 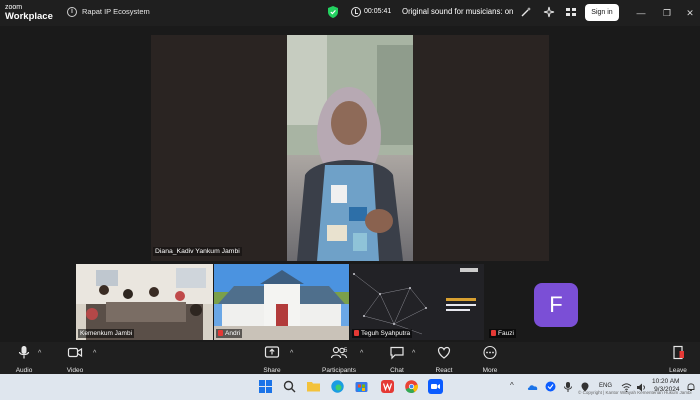 What do you see at coordinates (397, 353) in the screenshot?
I see `chat-bubble-icon` at bounding box center [397, 353].